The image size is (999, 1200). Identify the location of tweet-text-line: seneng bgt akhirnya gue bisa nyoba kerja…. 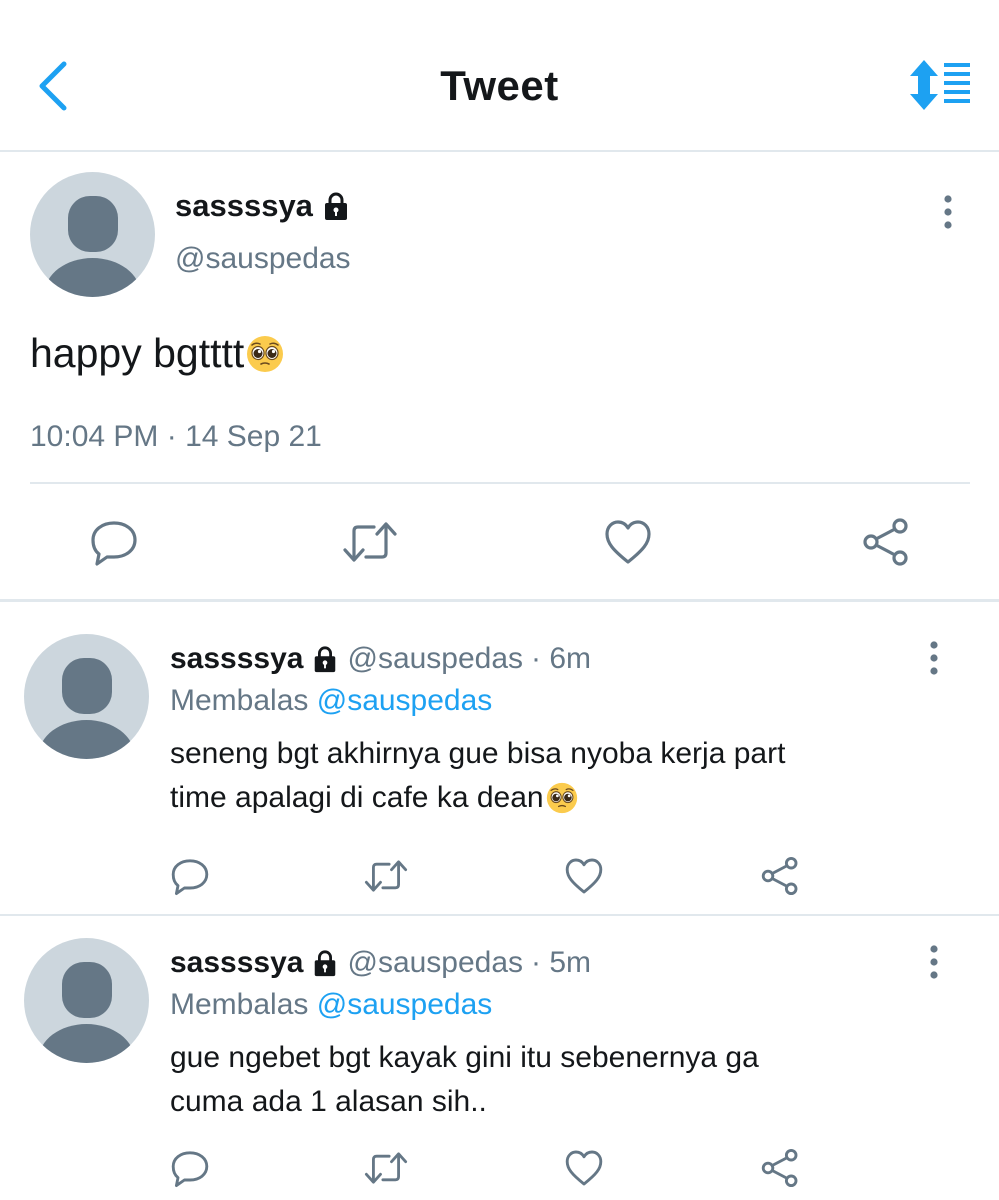
(478, 753).